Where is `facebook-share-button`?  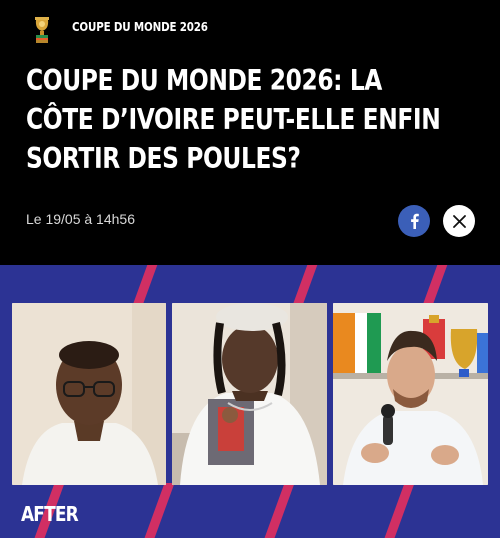
facebook-share-button is located at coordinates (414, 221).